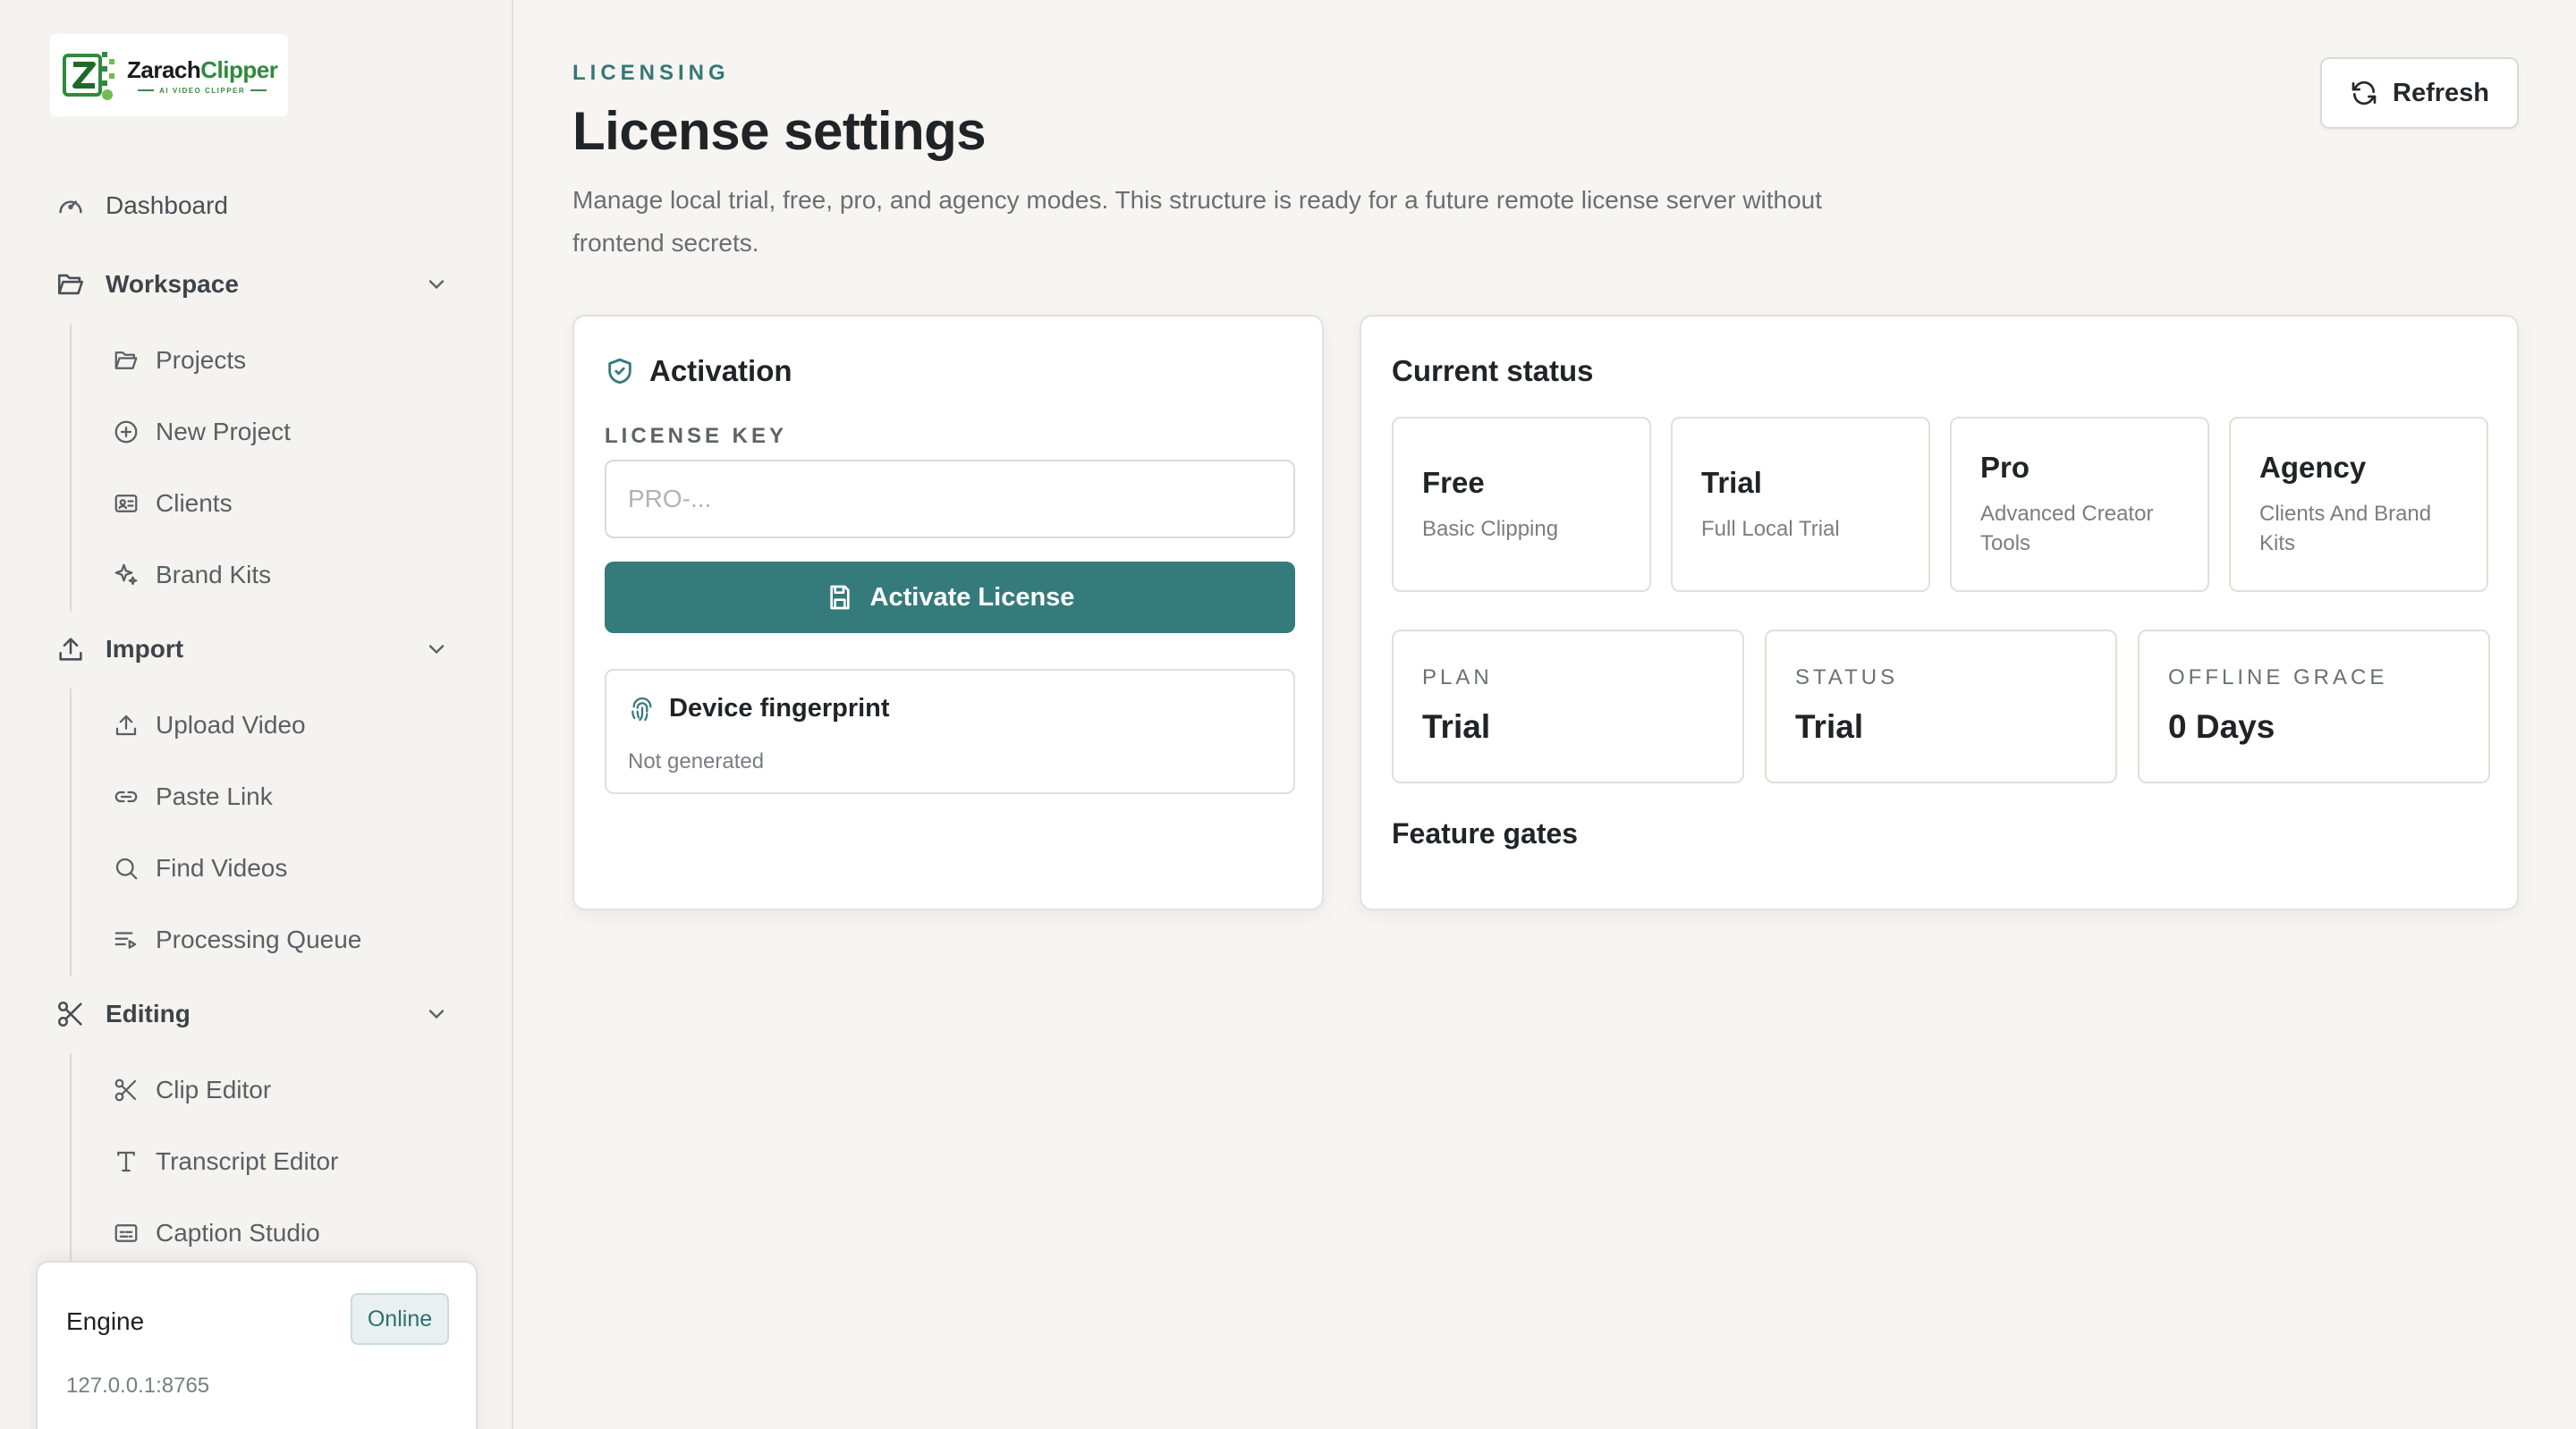 The image size is (2576, 1429). Describe the element at coordinates (126, 360) in the screenshot. I see `folder-icon` at that location.